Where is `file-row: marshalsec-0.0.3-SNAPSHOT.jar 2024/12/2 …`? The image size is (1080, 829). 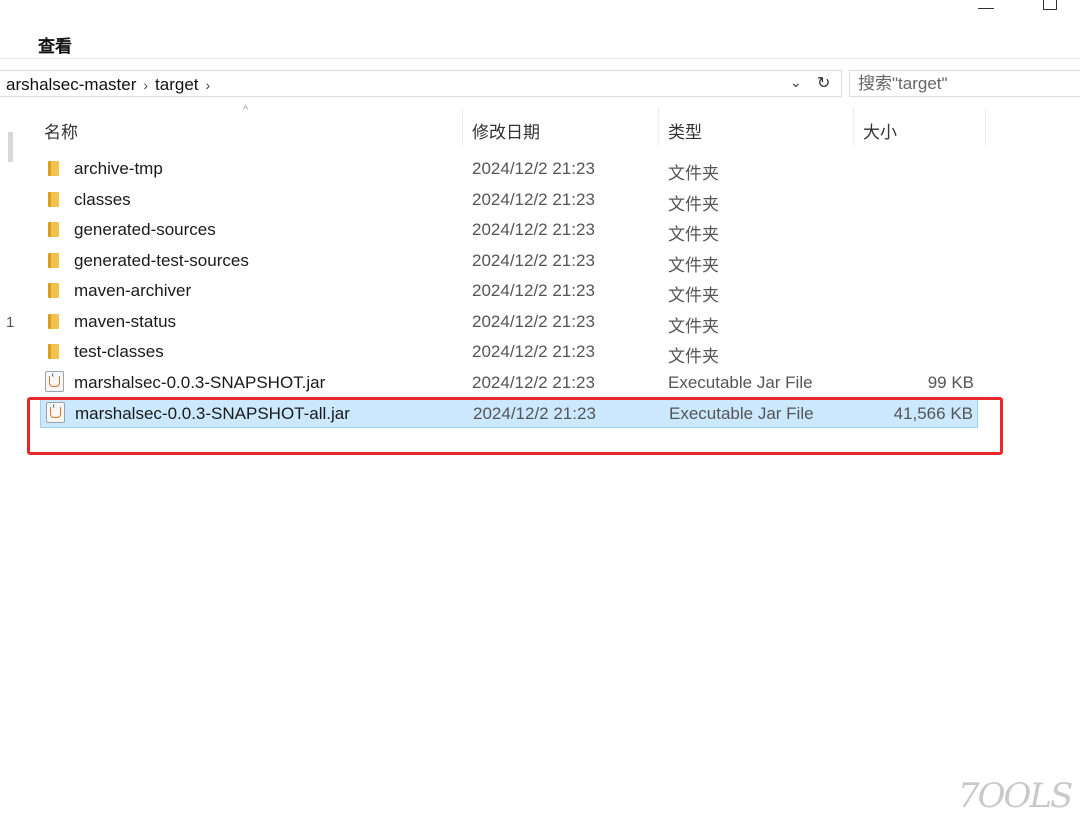 file-row: marshalsec-0.0.3-SNAPSHOT.jar 2024/12/2 … is located at coordinates (509, 383).